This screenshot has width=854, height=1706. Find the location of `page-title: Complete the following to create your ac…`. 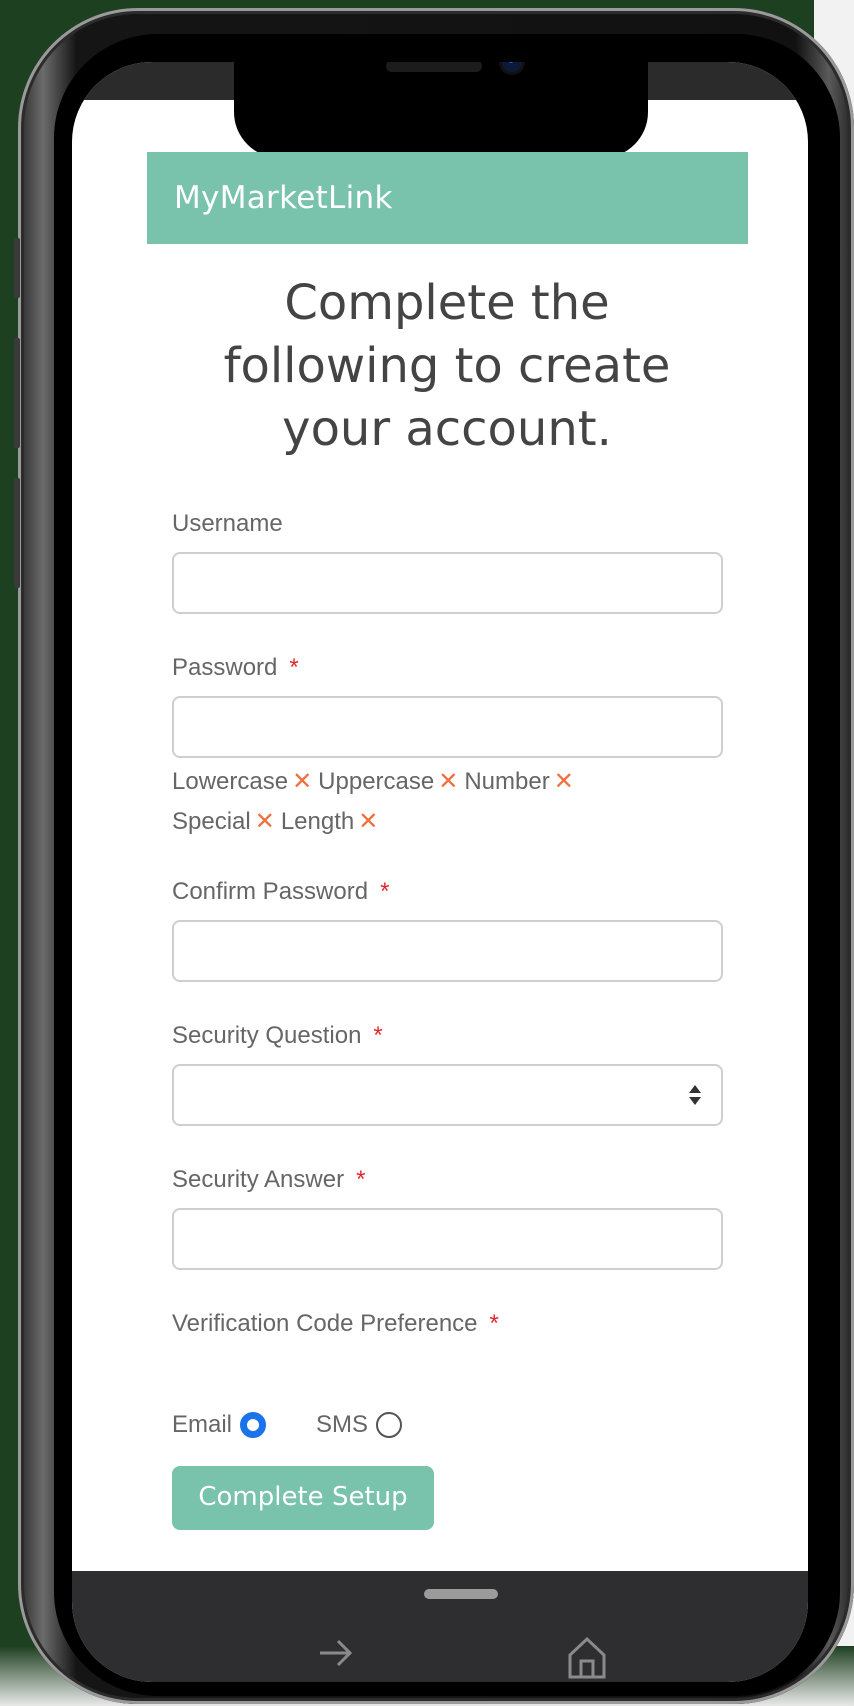

page-title: Complete the following to create your ac… is located at coordinates (447, 366).